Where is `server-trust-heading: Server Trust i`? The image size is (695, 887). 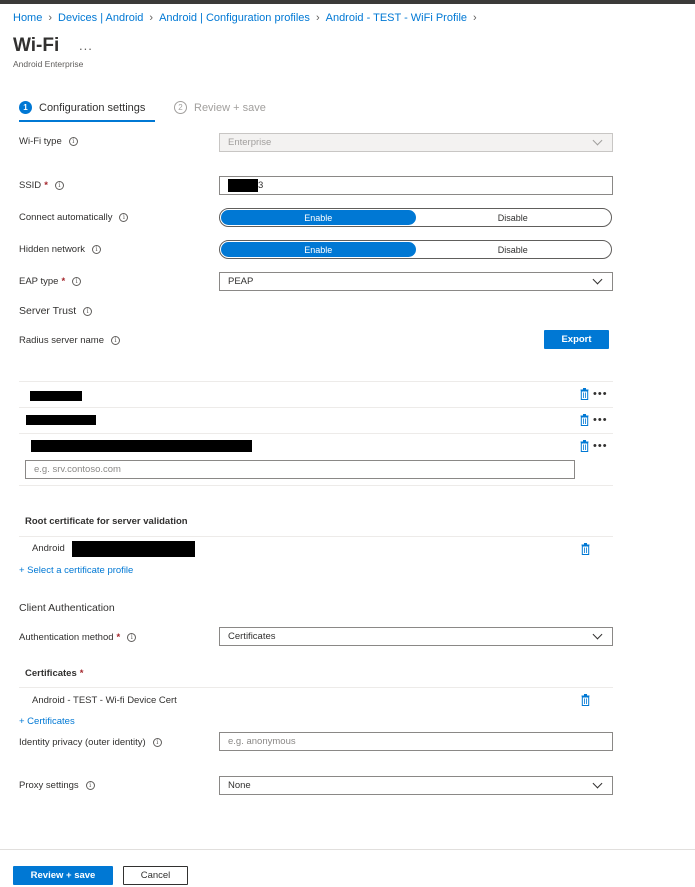 server-trust-heading: Server Trust i is located at coordinates (56, 311).